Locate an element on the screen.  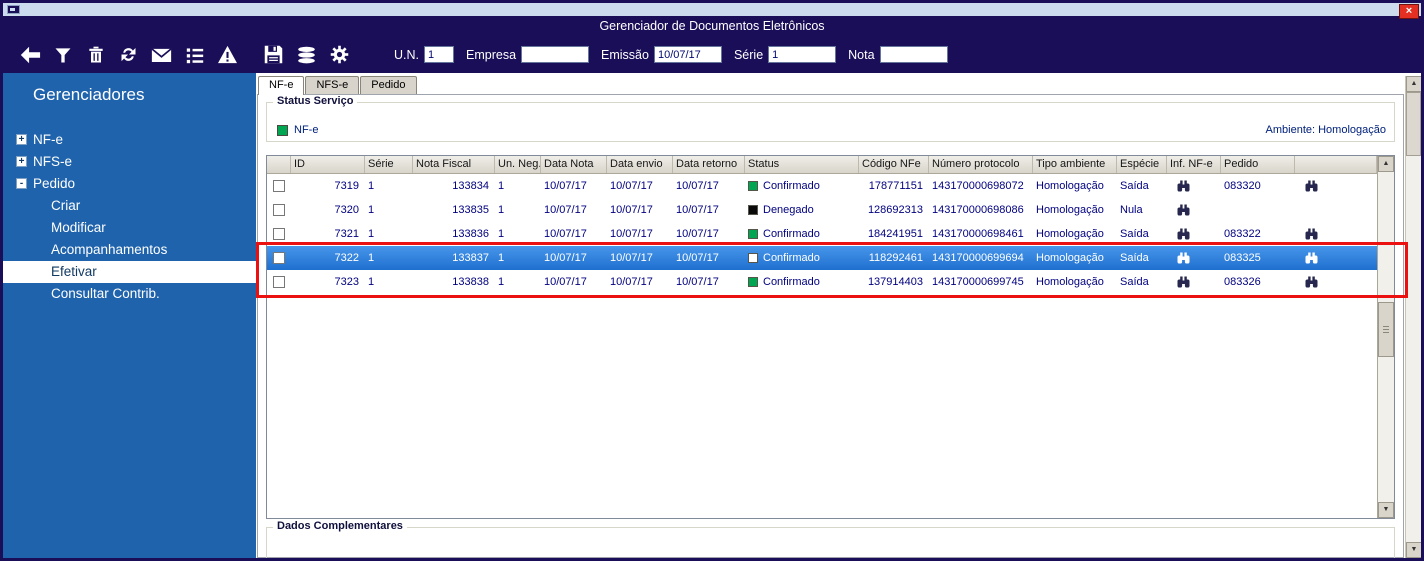
sidebar-item-nfe: + NF-e is located at coordinates (129, 140).